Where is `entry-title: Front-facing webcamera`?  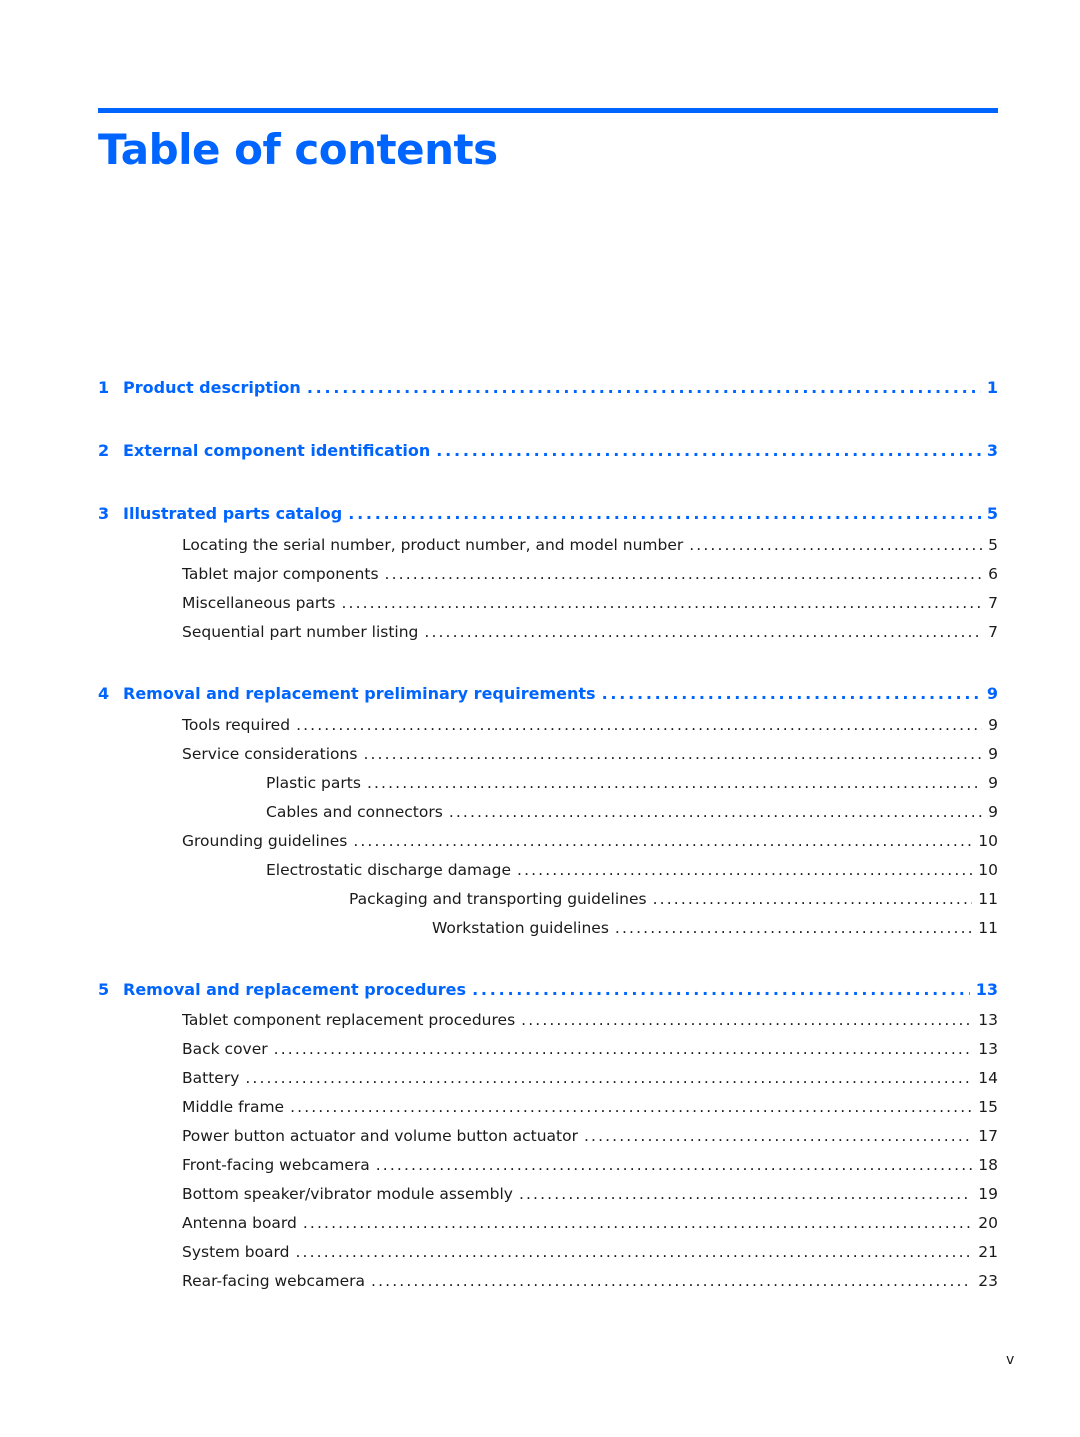
entry-title: Front-facing webcamera is located at coordinates (276, 1165).